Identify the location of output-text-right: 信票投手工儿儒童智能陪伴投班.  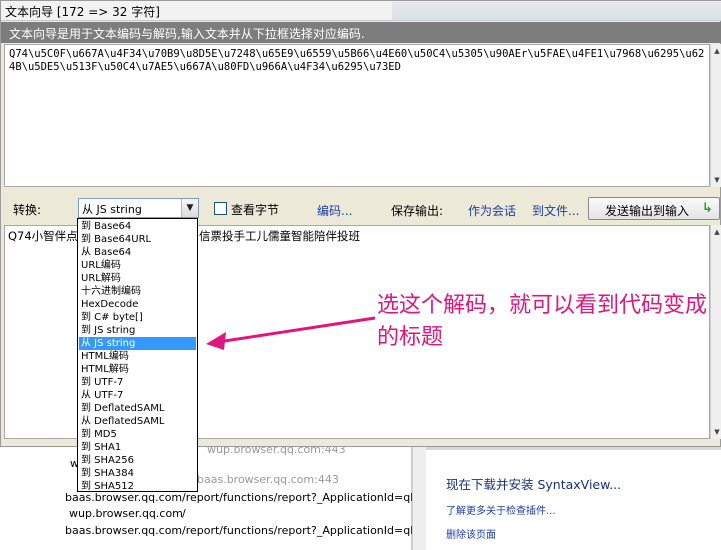
(279, 236).